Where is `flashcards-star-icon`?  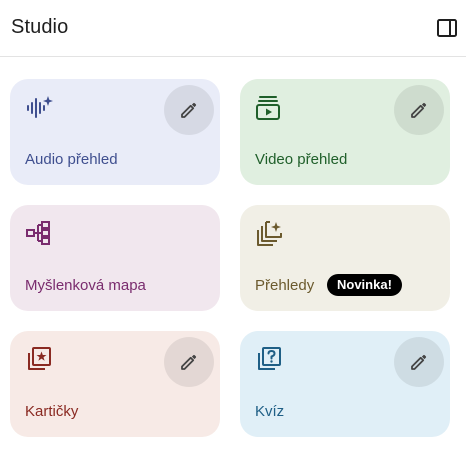
flashcards-star-icon is located at coordinates (39, 358).